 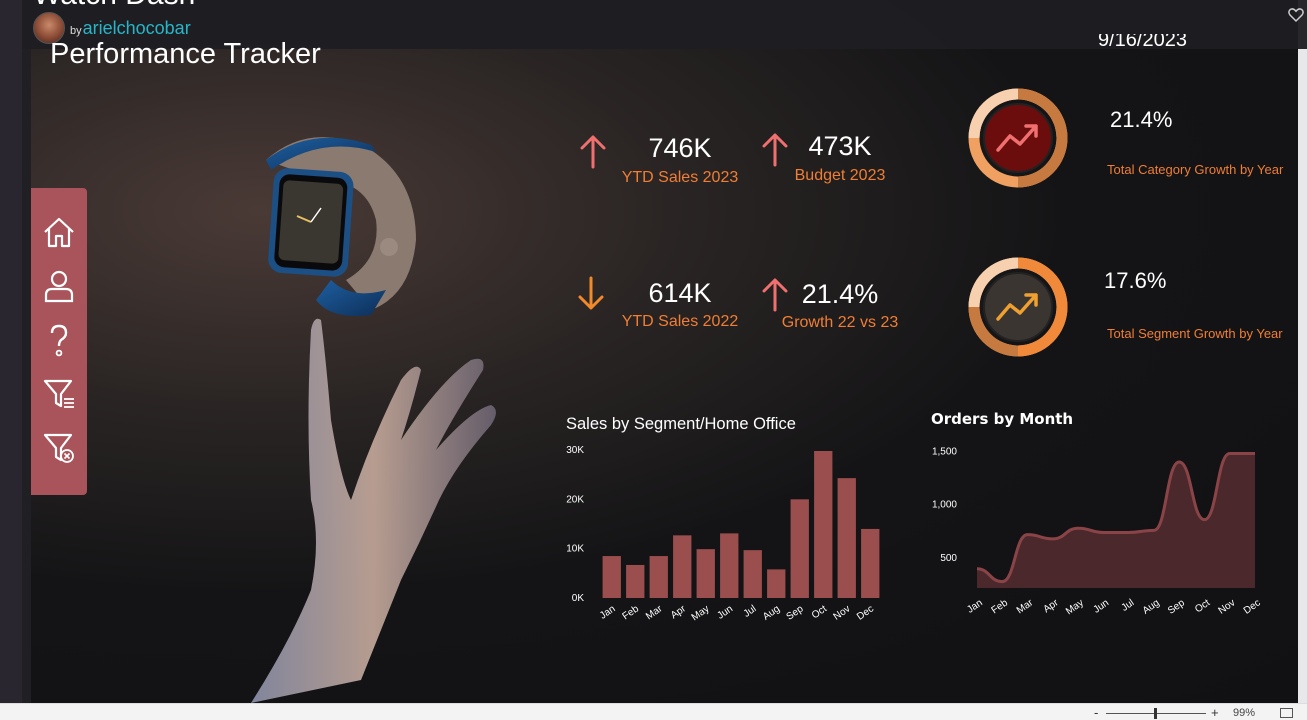 I want to click on user-icon, so click(x=59, y=286).